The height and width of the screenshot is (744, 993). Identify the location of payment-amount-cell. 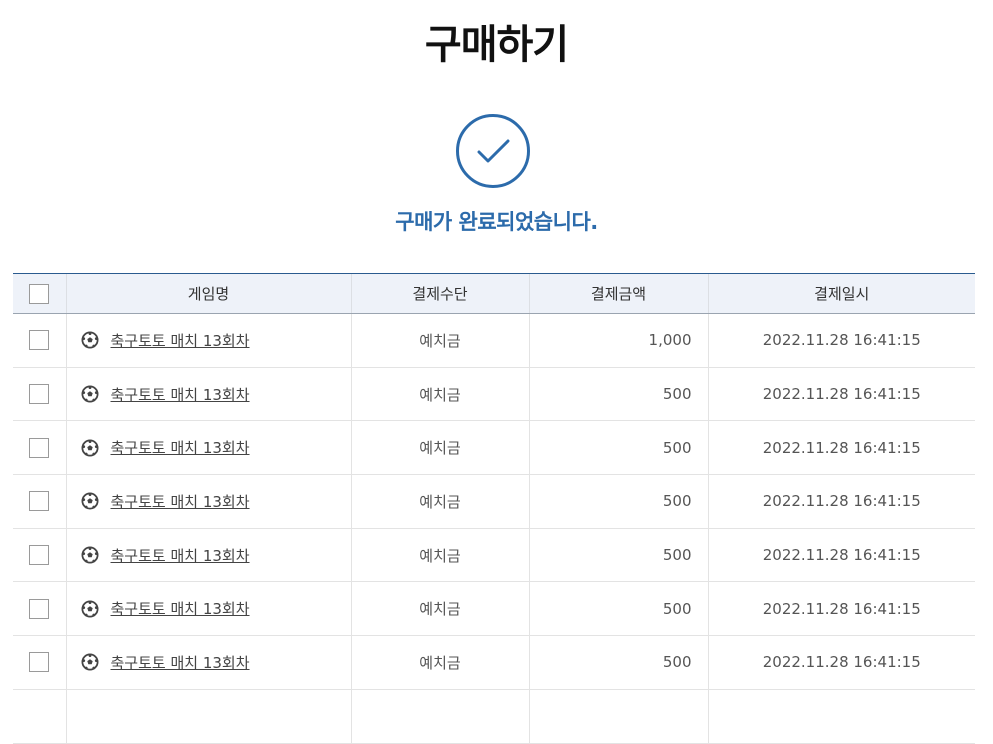
(618, 716).